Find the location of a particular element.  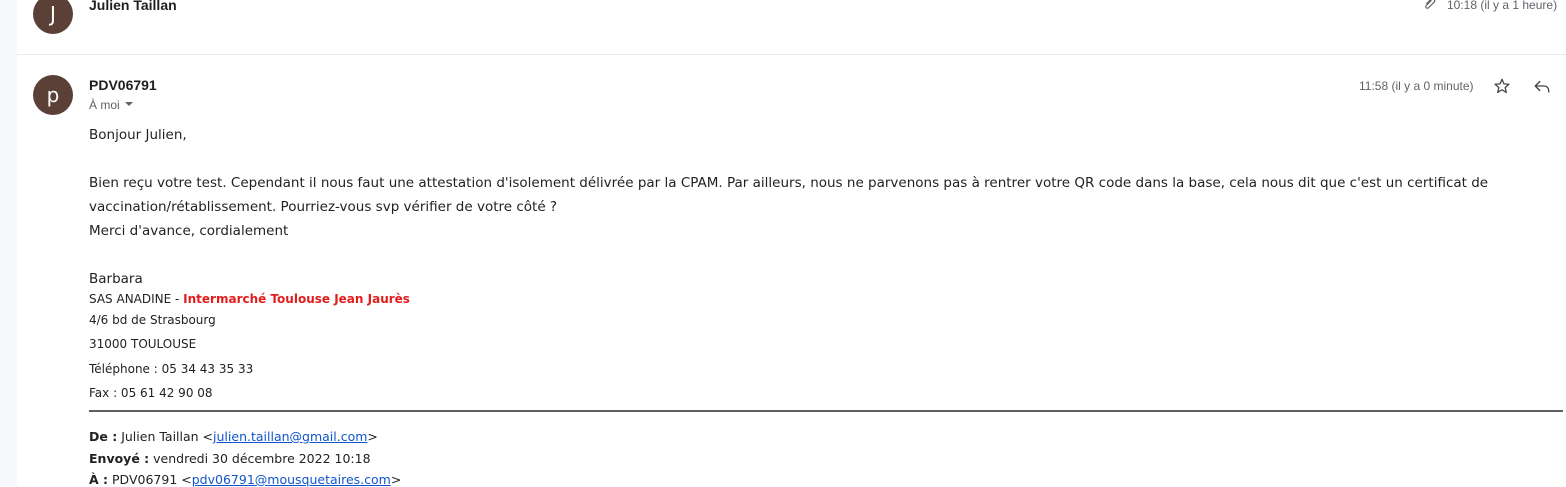

avatar-letter: J is located at coordinates (53, 14).